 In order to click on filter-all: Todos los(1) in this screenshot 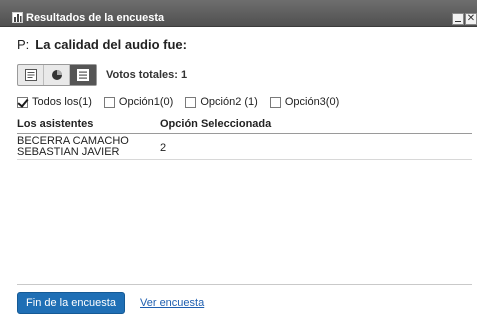, I will do `click(54, 102)`.